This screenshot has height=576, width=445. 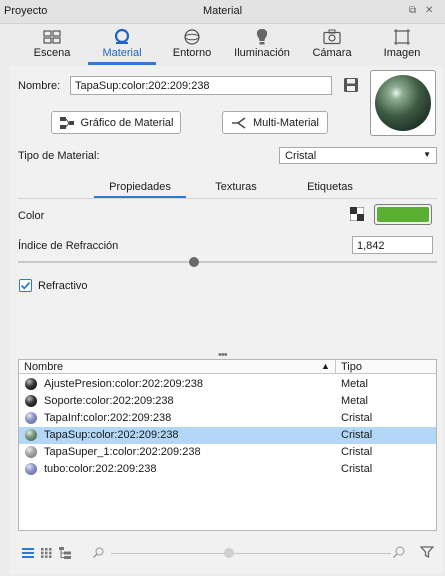 What do you see at coordinates (227, 452) in the screenshot?
I see `list-item: TapaSuper_1:color:202:209:238 Cristal` at bounding box center [227, 452].